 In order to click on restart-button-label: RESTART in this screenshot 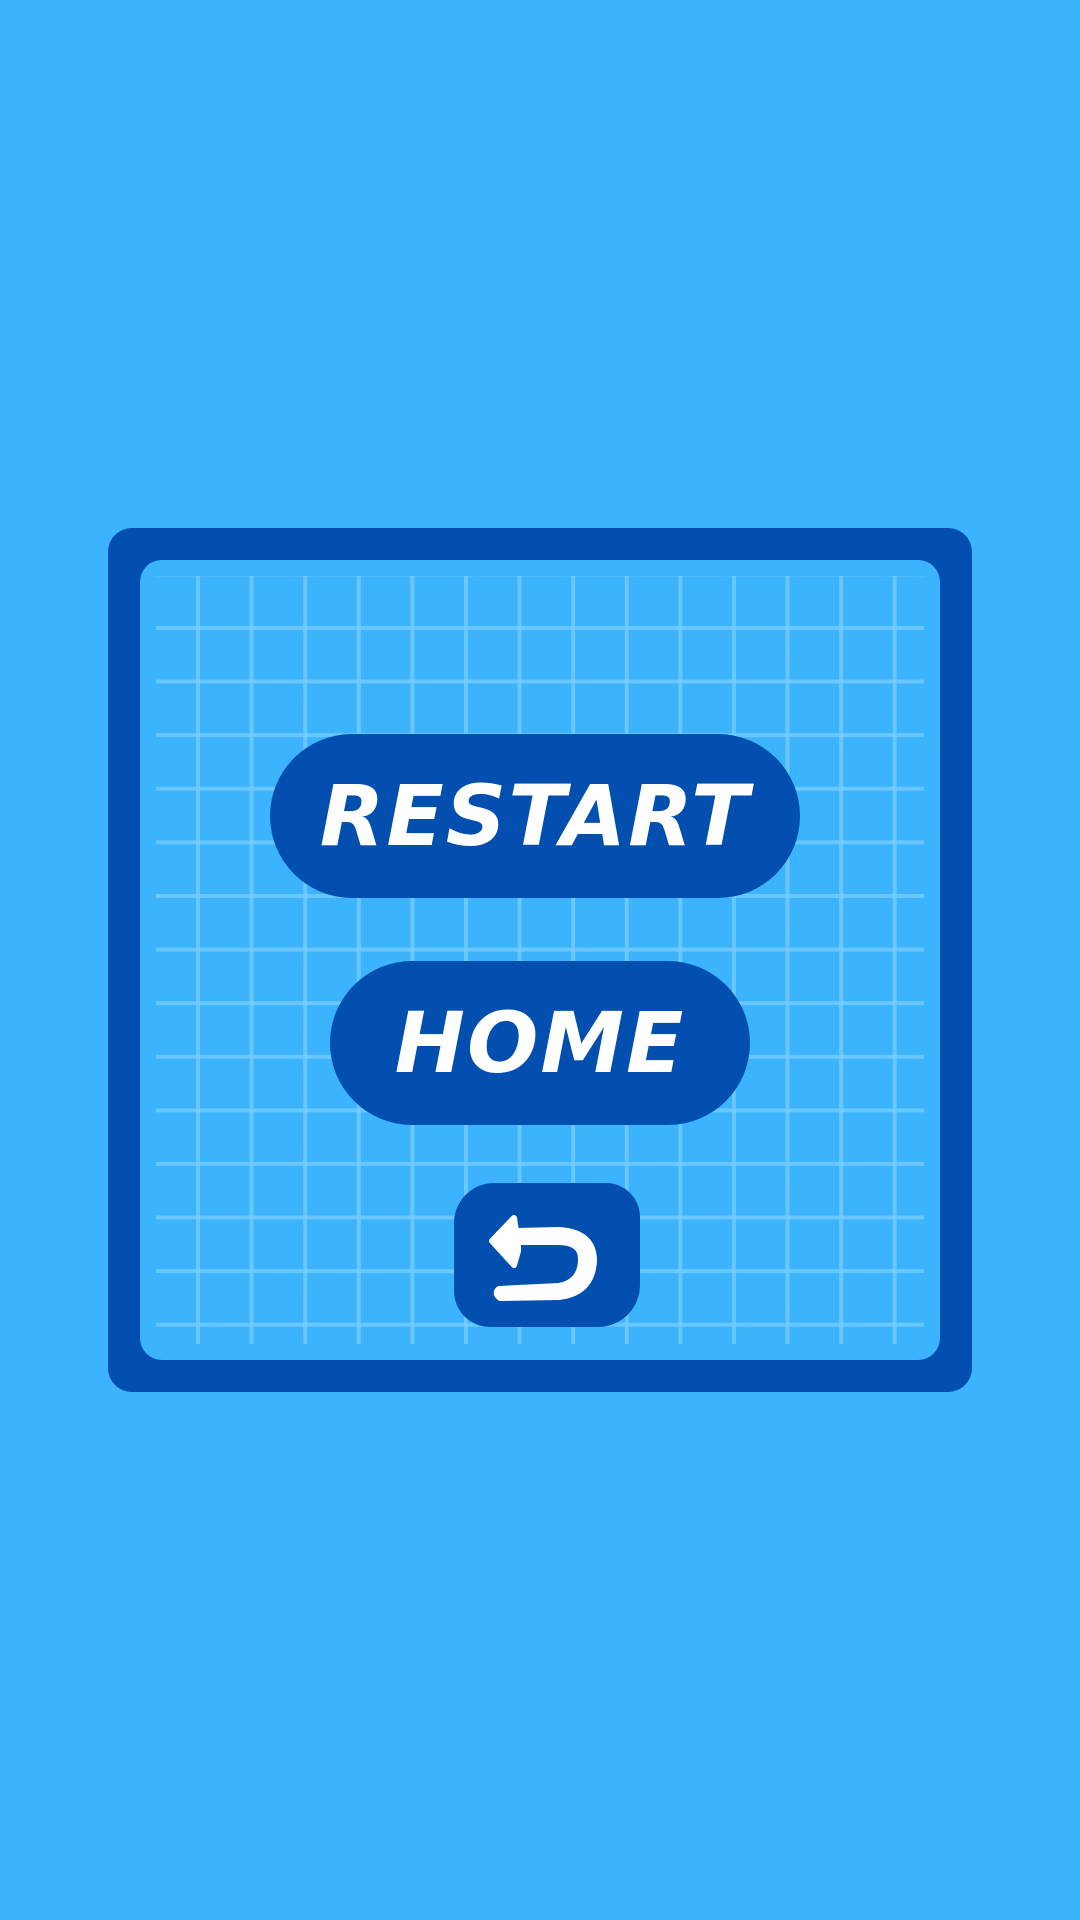, I will do `click(535, 816)`.